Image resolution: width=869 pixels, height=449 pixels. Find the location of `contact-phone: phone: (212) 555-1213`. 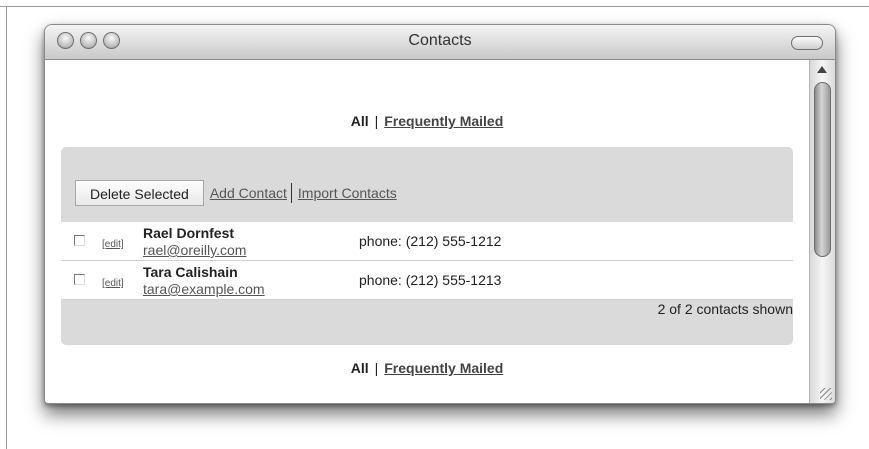

contact-phone: phone: (212) 555-1213 is located at coordinates (430, 280).